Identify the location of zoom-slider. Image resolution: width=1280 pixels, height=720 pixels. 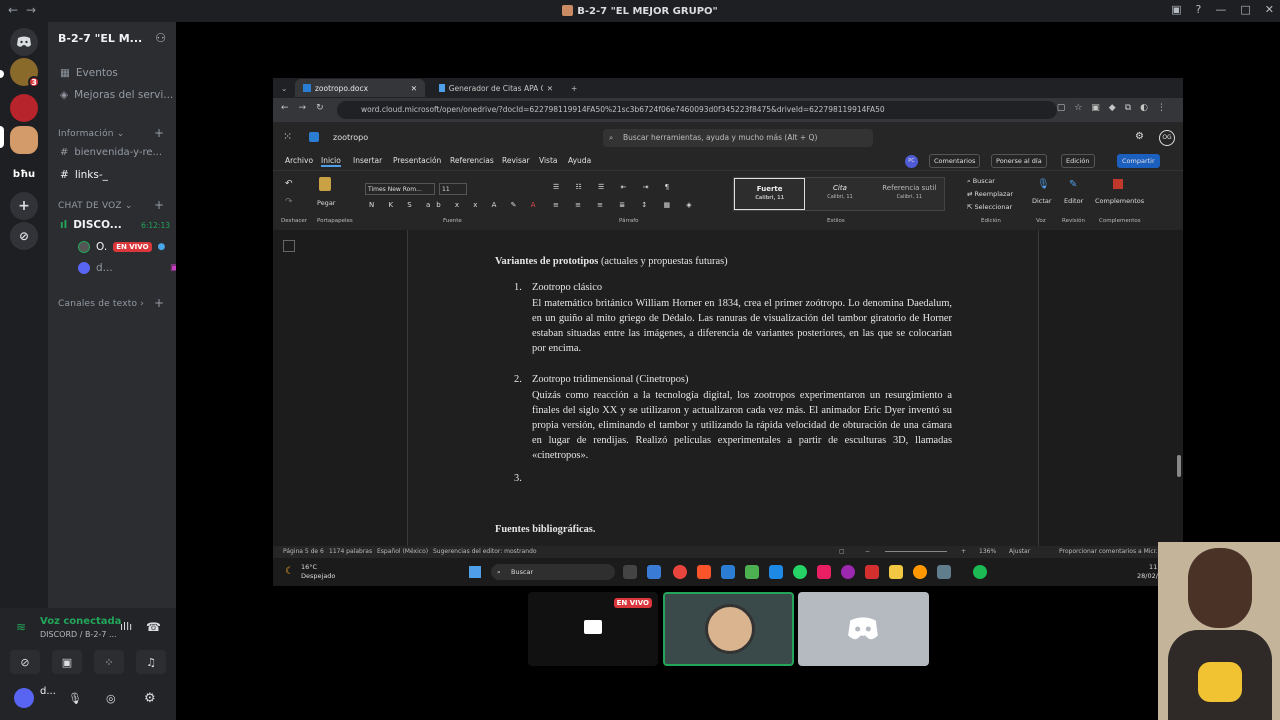
(916, 551).